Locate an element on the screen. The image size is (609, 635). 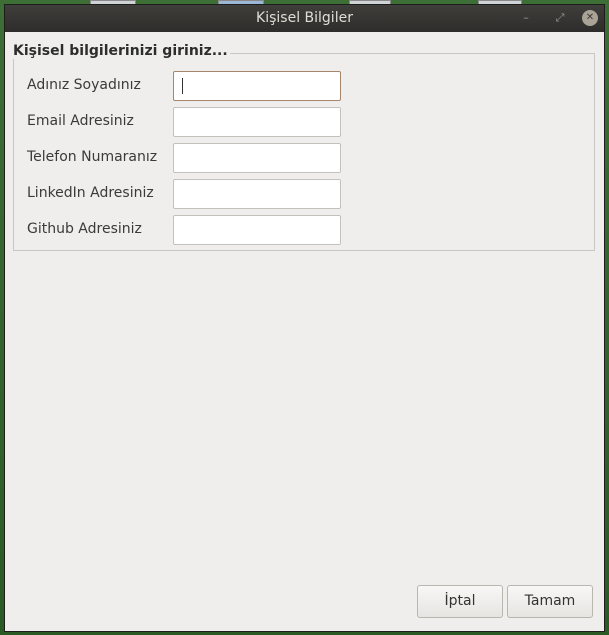
ok-button: Tamam is located at coordinates (550, 601).